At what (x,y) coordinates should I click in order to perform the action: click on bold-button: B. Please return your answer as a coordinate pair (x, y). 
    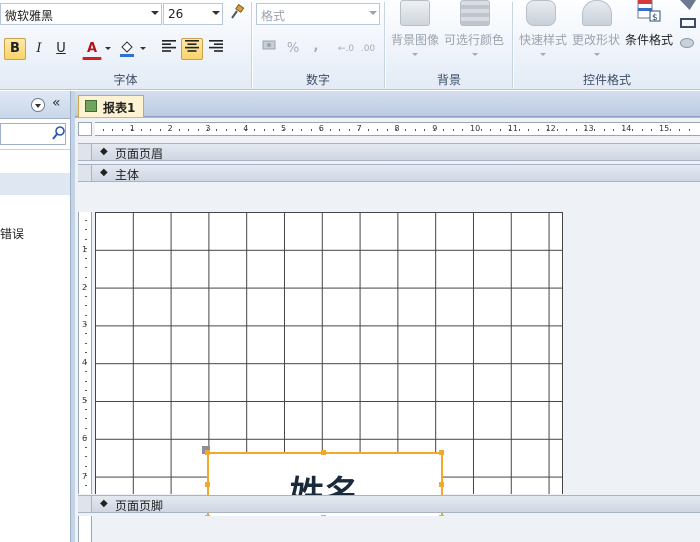
    Looking at the image, I should click on (15, 49).